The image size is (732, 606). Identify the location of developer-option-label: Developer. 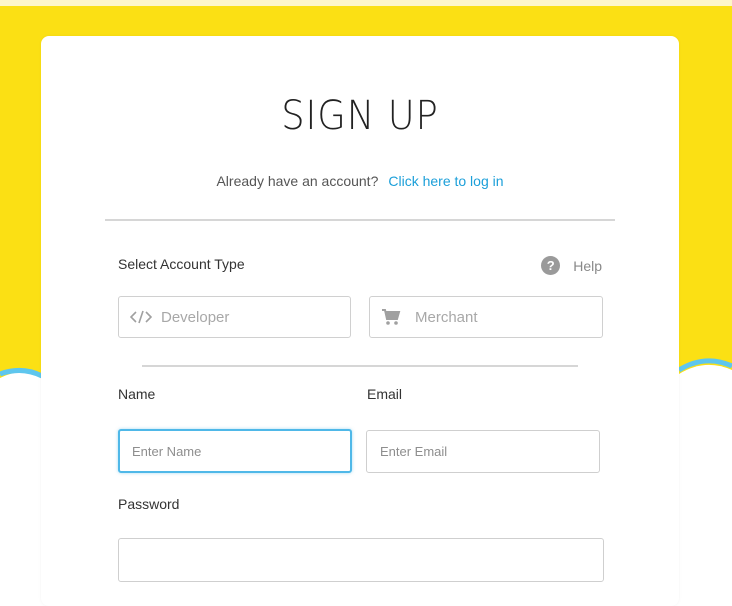
(195, 317).